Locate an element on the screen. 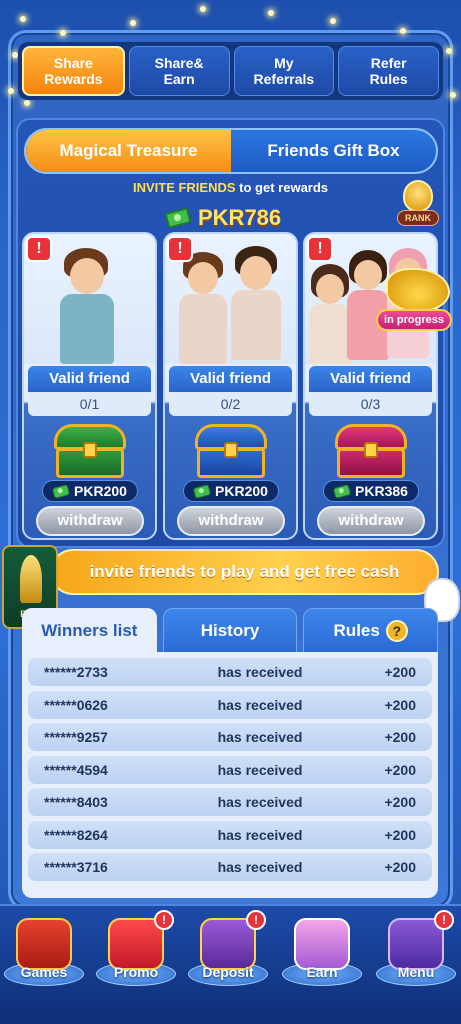 The width and height of the screenshot is (461, 1024). list-item: ******8403 has received +200 is located at coordinates (230, 802).